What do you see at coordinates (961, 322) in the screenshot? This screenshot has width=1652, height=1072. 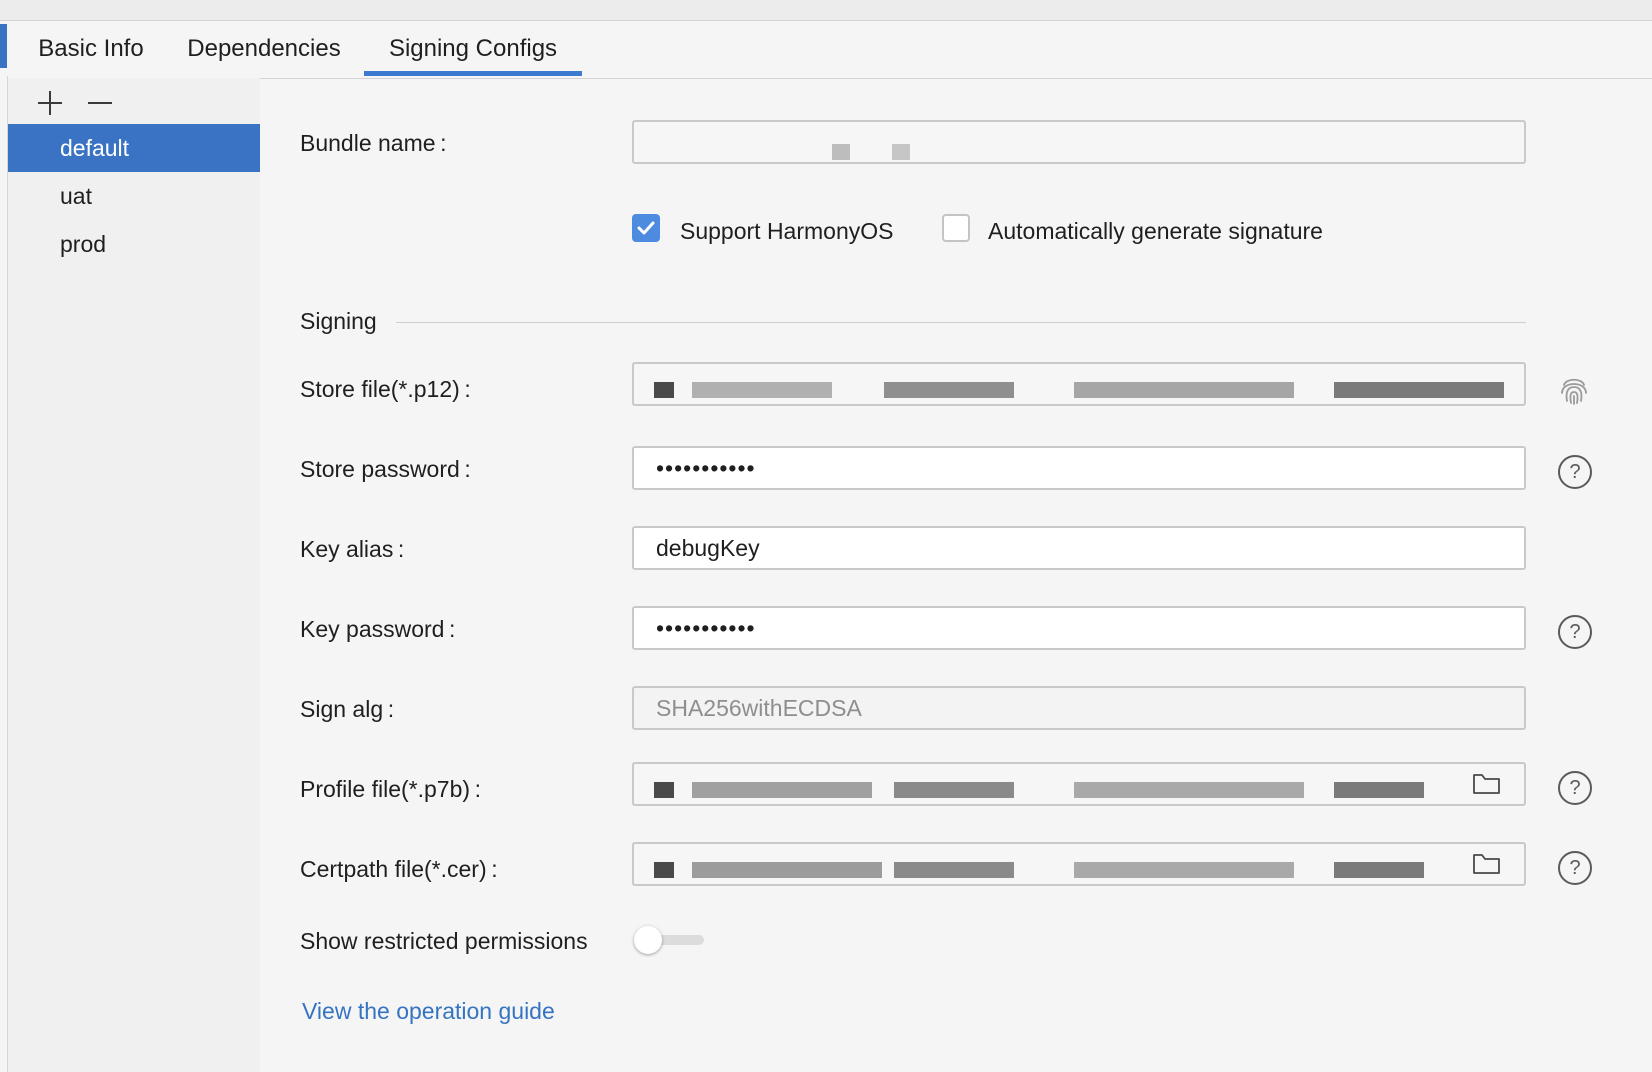 I see `section-divider` at bounding box center [961, 322].